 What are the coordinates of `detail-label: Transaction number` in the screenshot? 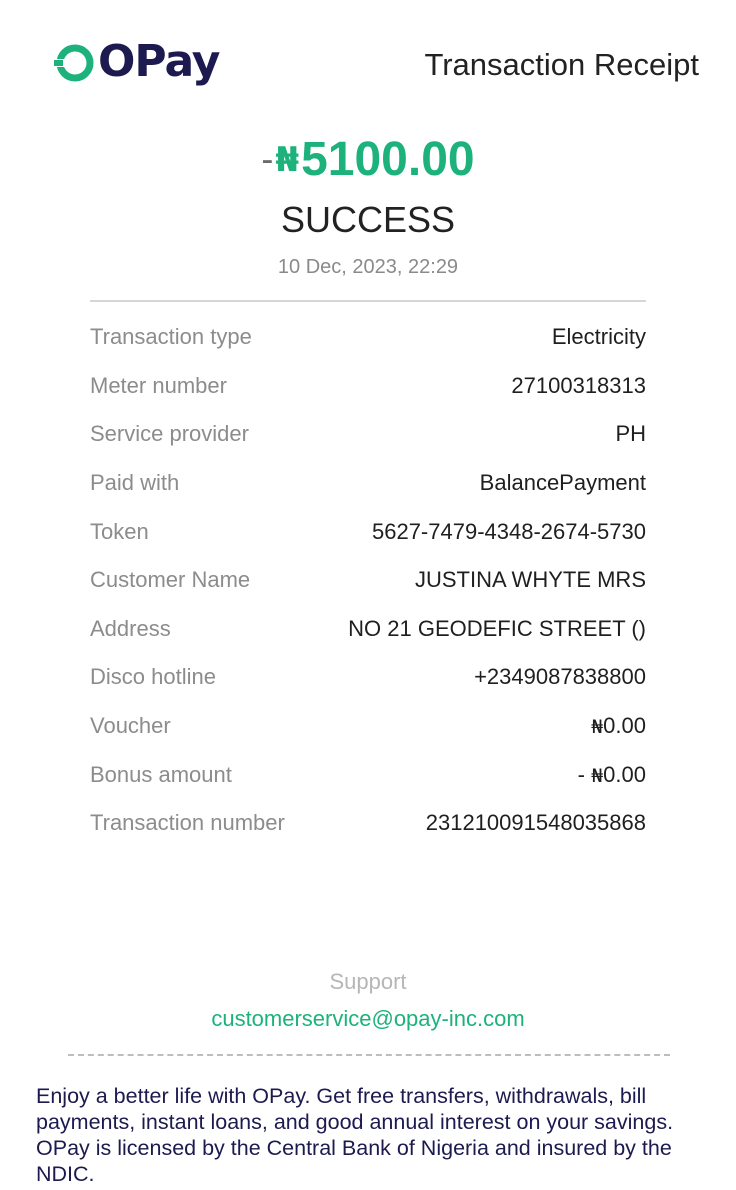 It's located at (187, 823).